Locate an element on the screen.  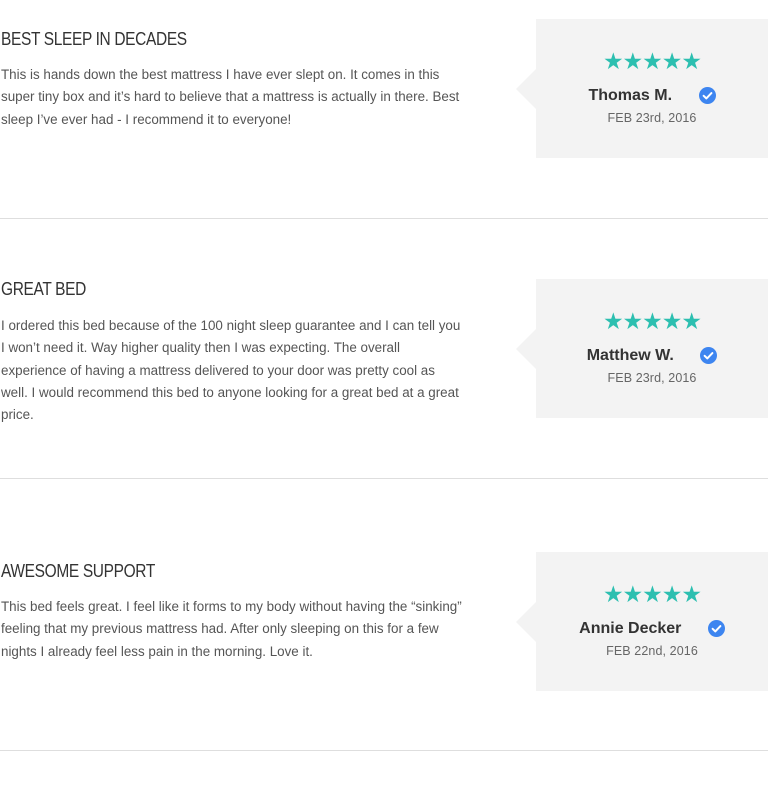
review-title: GREAT BED is located at coordinates (43, 289).